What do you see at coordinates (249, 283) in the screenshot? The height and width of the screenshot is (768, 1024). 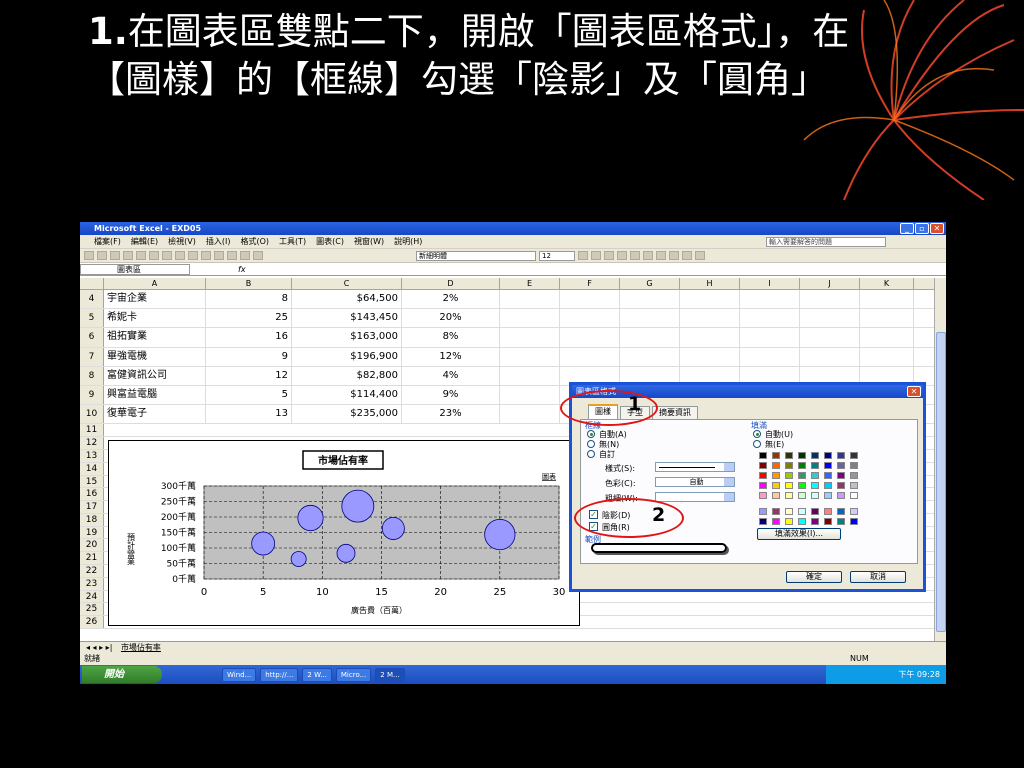 I see `column-header-b: B` at bounding box center [249, 283].